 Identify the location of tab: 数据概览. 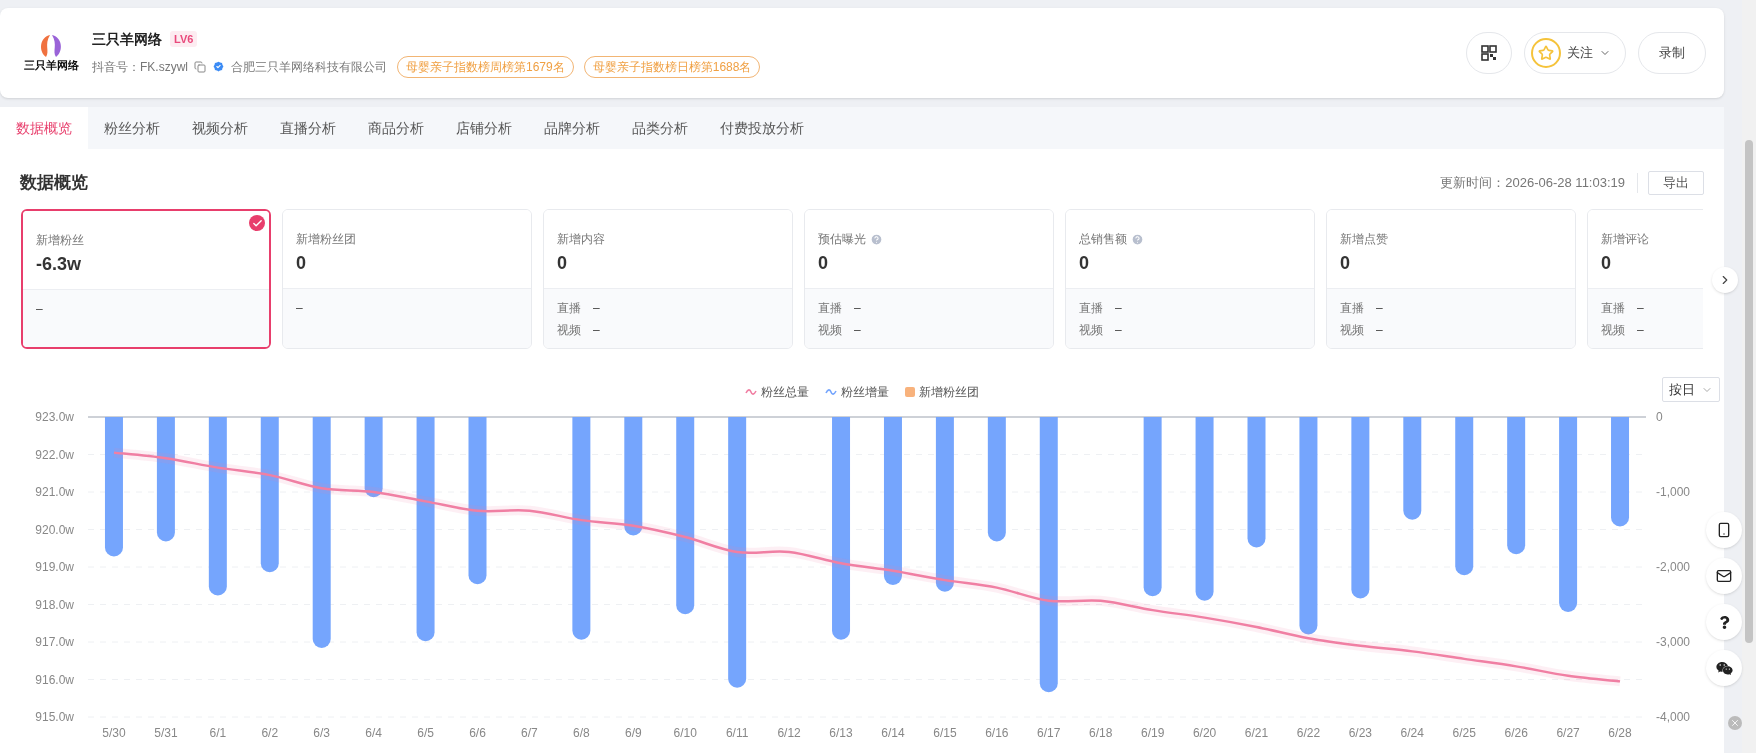
(44, 128).